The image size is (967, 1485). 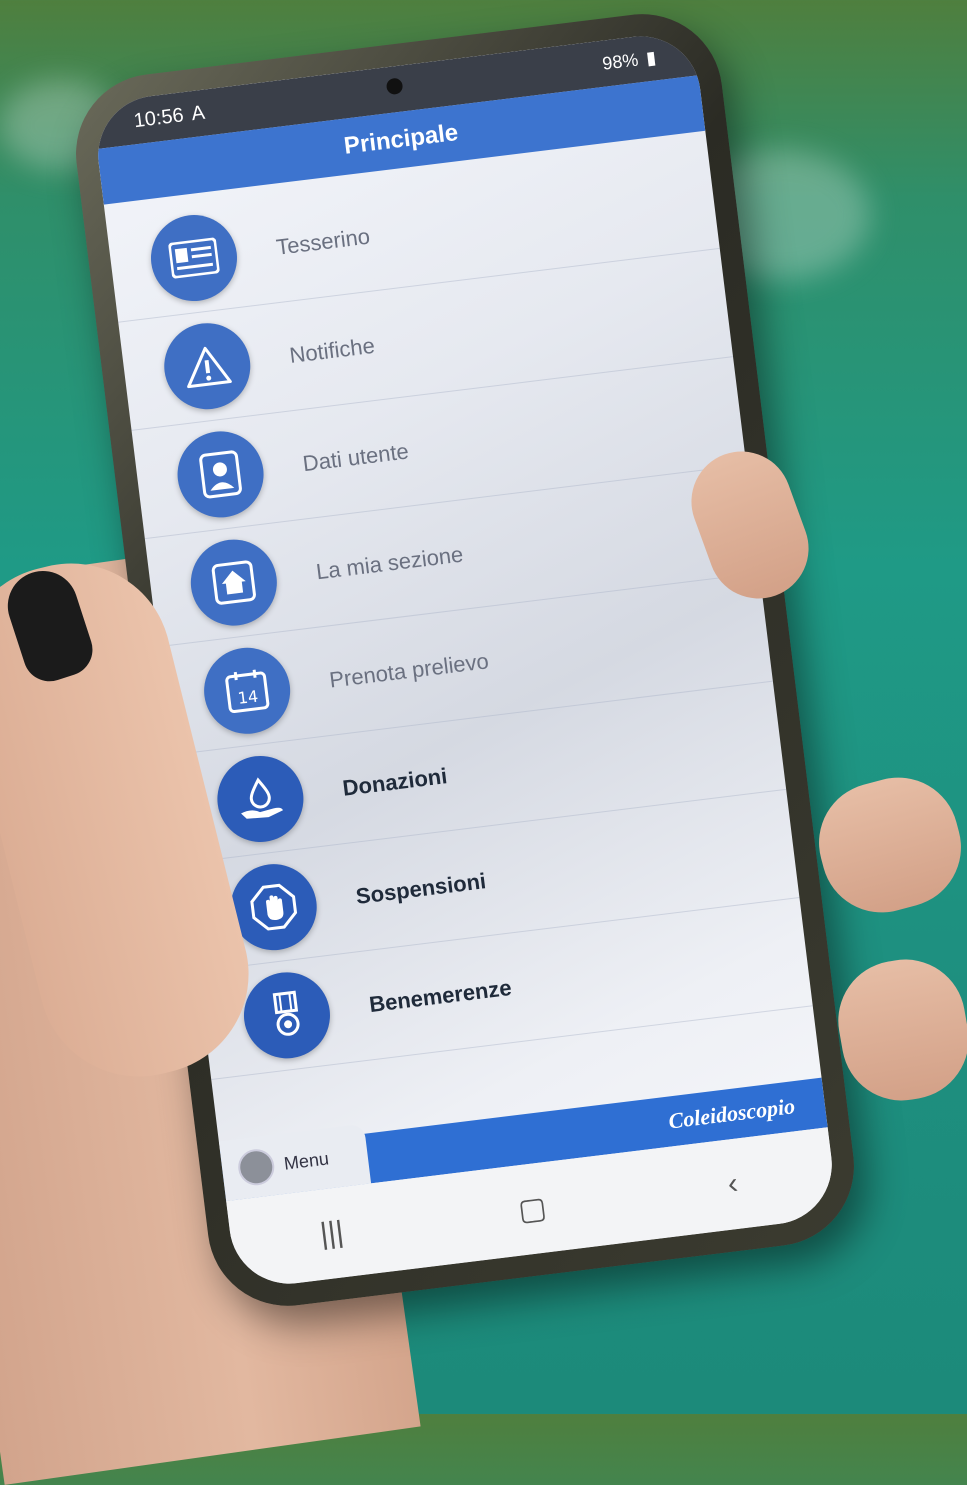 What do you see at coordinates (732, 1113) in the screenshot?
I see `brand-logo-text: Coleidoscopio` at bounding box center [732, 1113].